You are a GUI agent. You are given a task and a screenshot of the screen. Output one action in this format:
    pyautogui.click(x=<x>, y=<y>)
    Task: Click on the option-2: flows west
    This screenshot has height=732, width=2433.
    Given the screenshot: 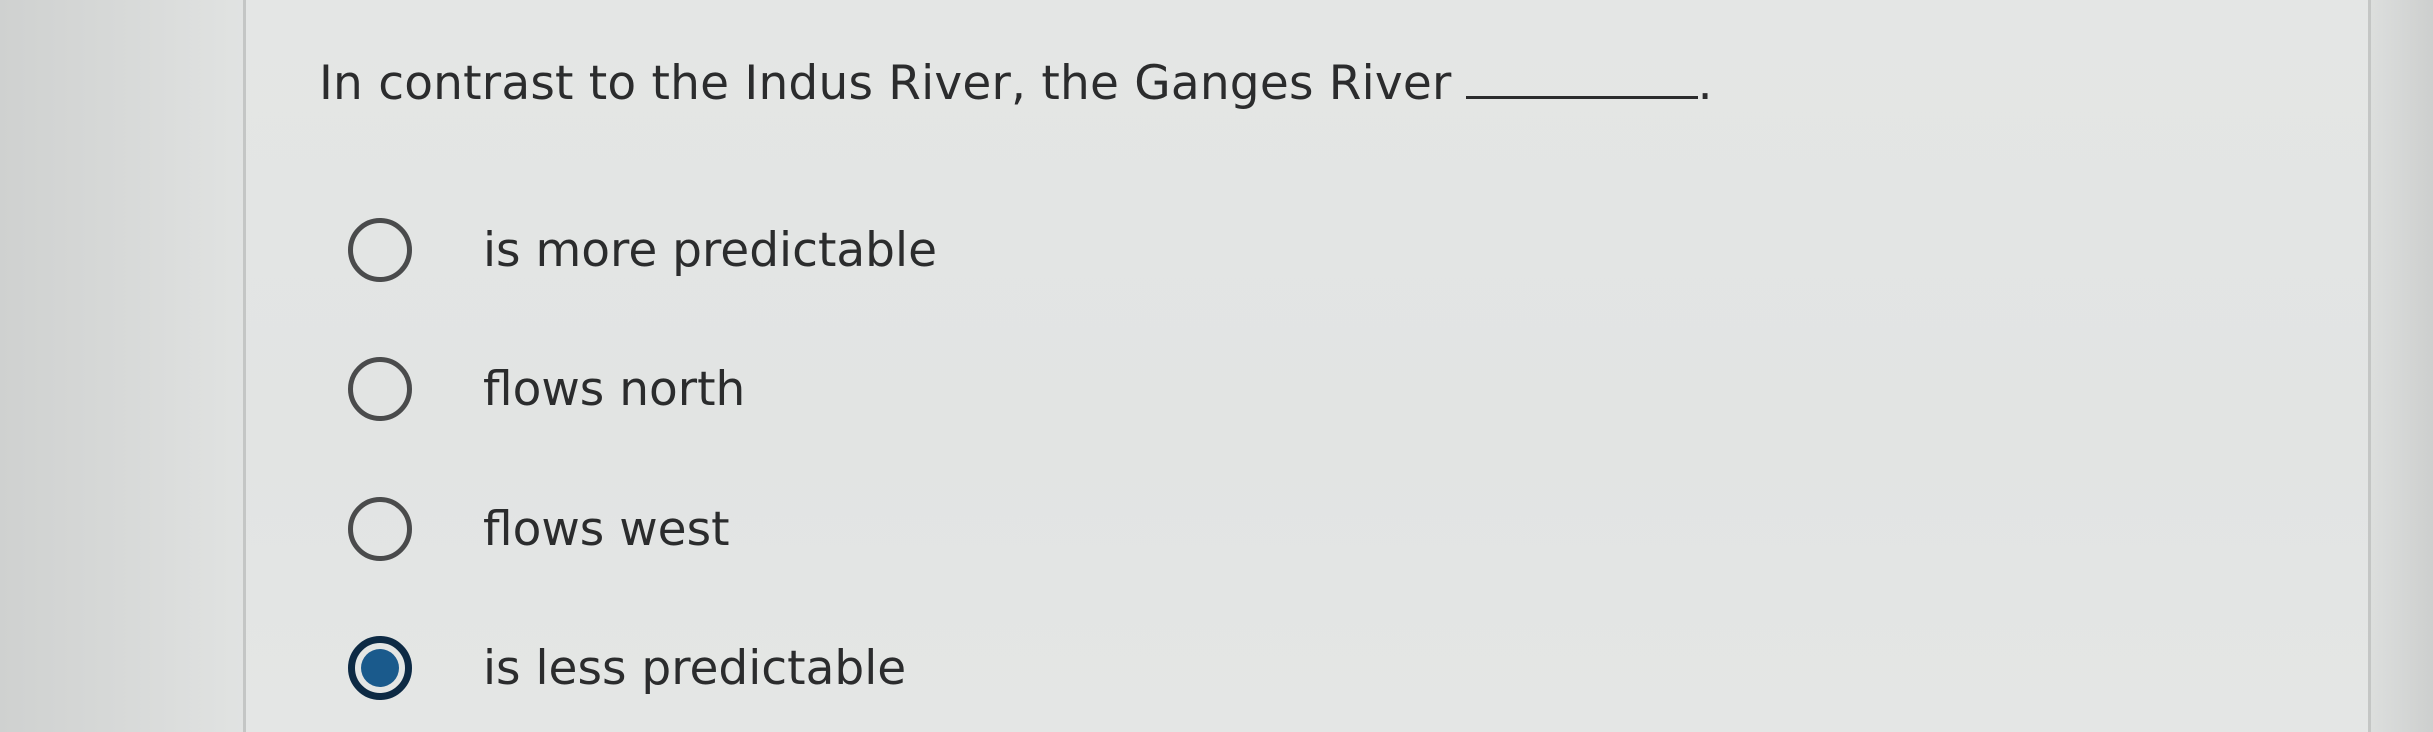 What is the action you would take?
    pyautogui.click(x=539, y=529)
    